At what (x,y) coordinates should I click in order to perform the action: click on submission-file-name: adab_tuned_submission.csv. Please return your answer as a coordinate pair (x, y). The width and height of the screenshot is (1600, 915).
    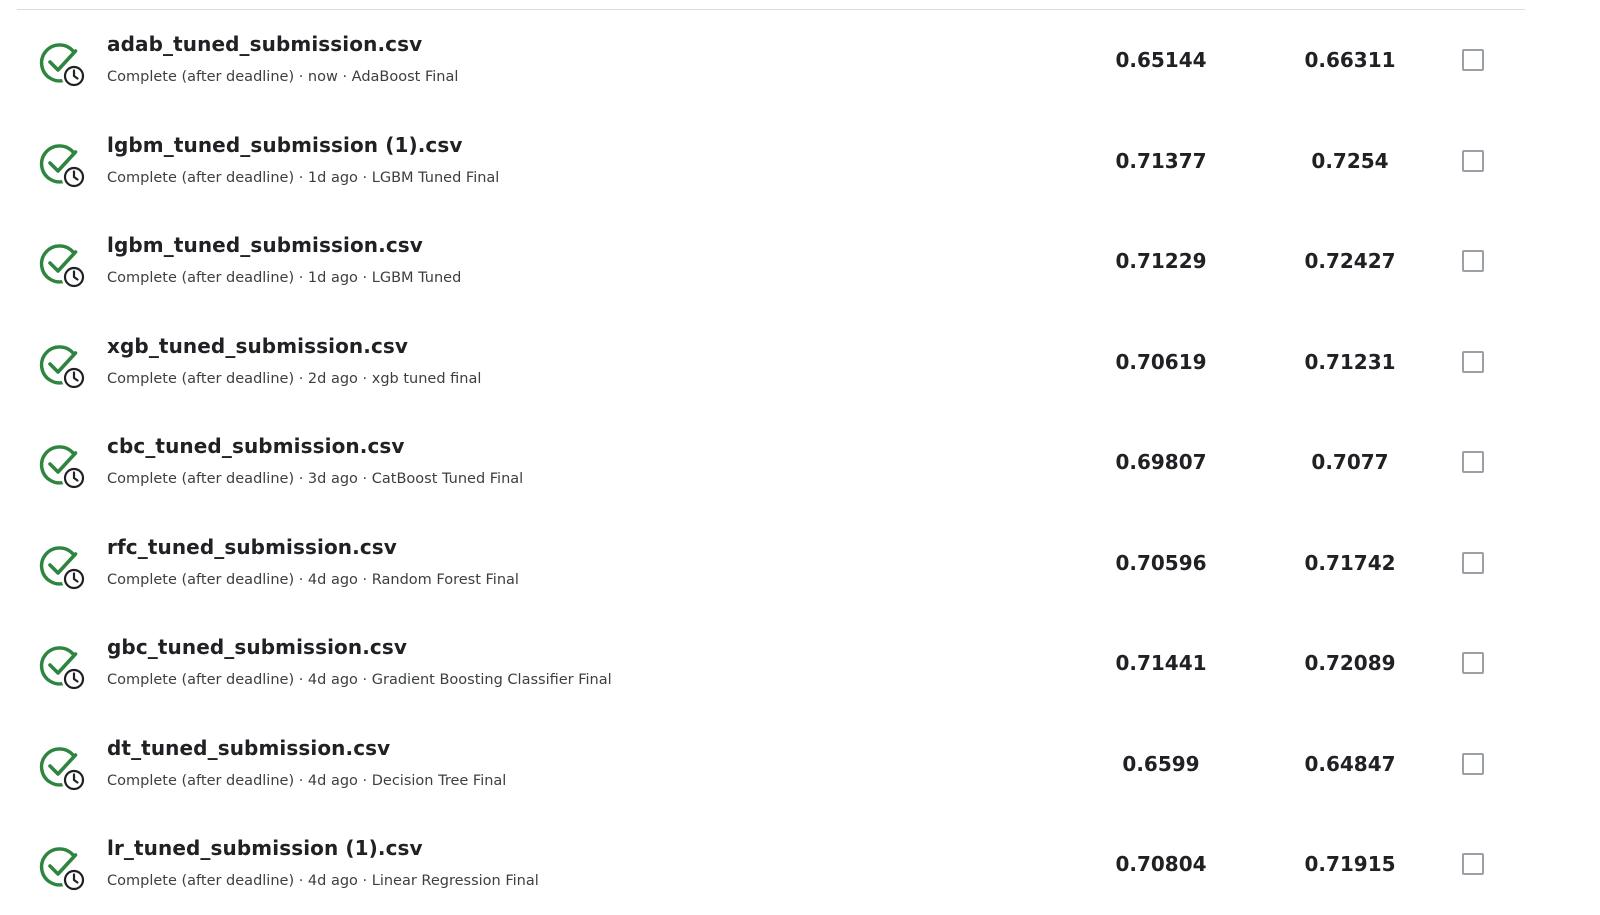
    Looking at the image, I should click on (264, 44).